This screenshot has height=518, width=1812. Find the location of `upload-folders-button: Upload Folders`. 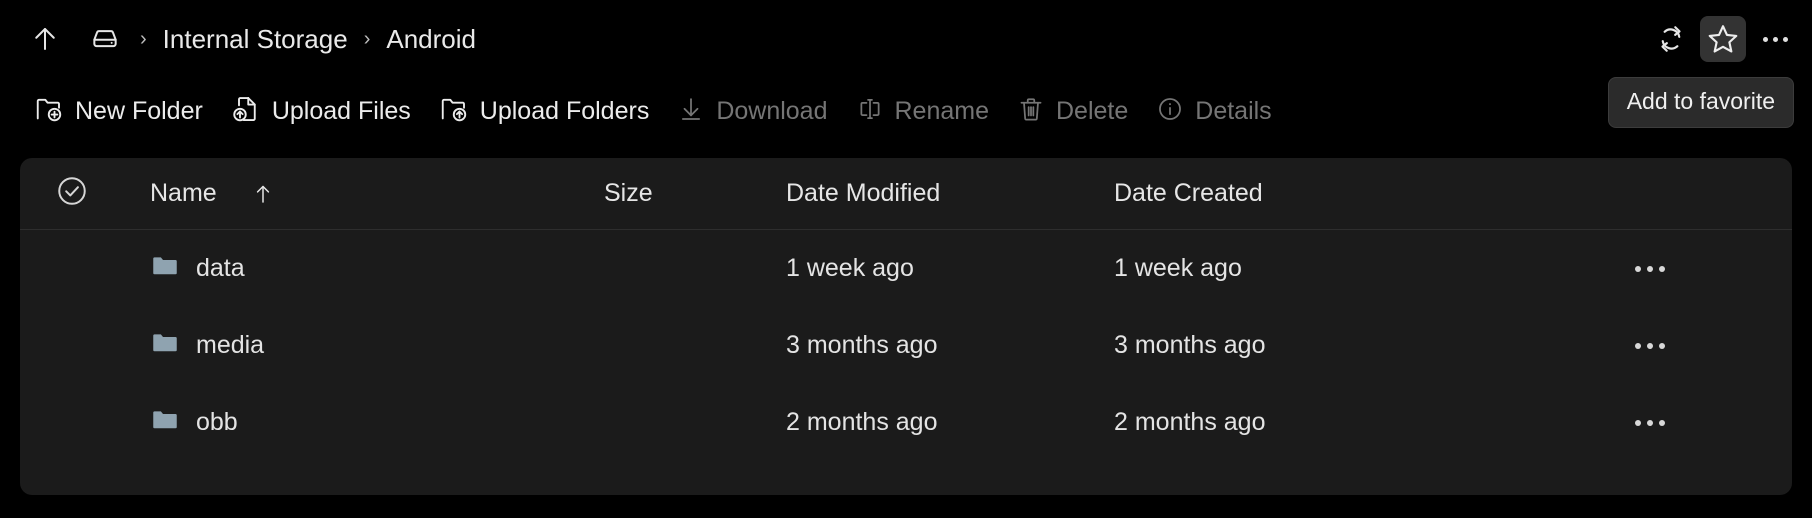

upload-folders-button: Upload Folders is located at coordinates (544, 111).